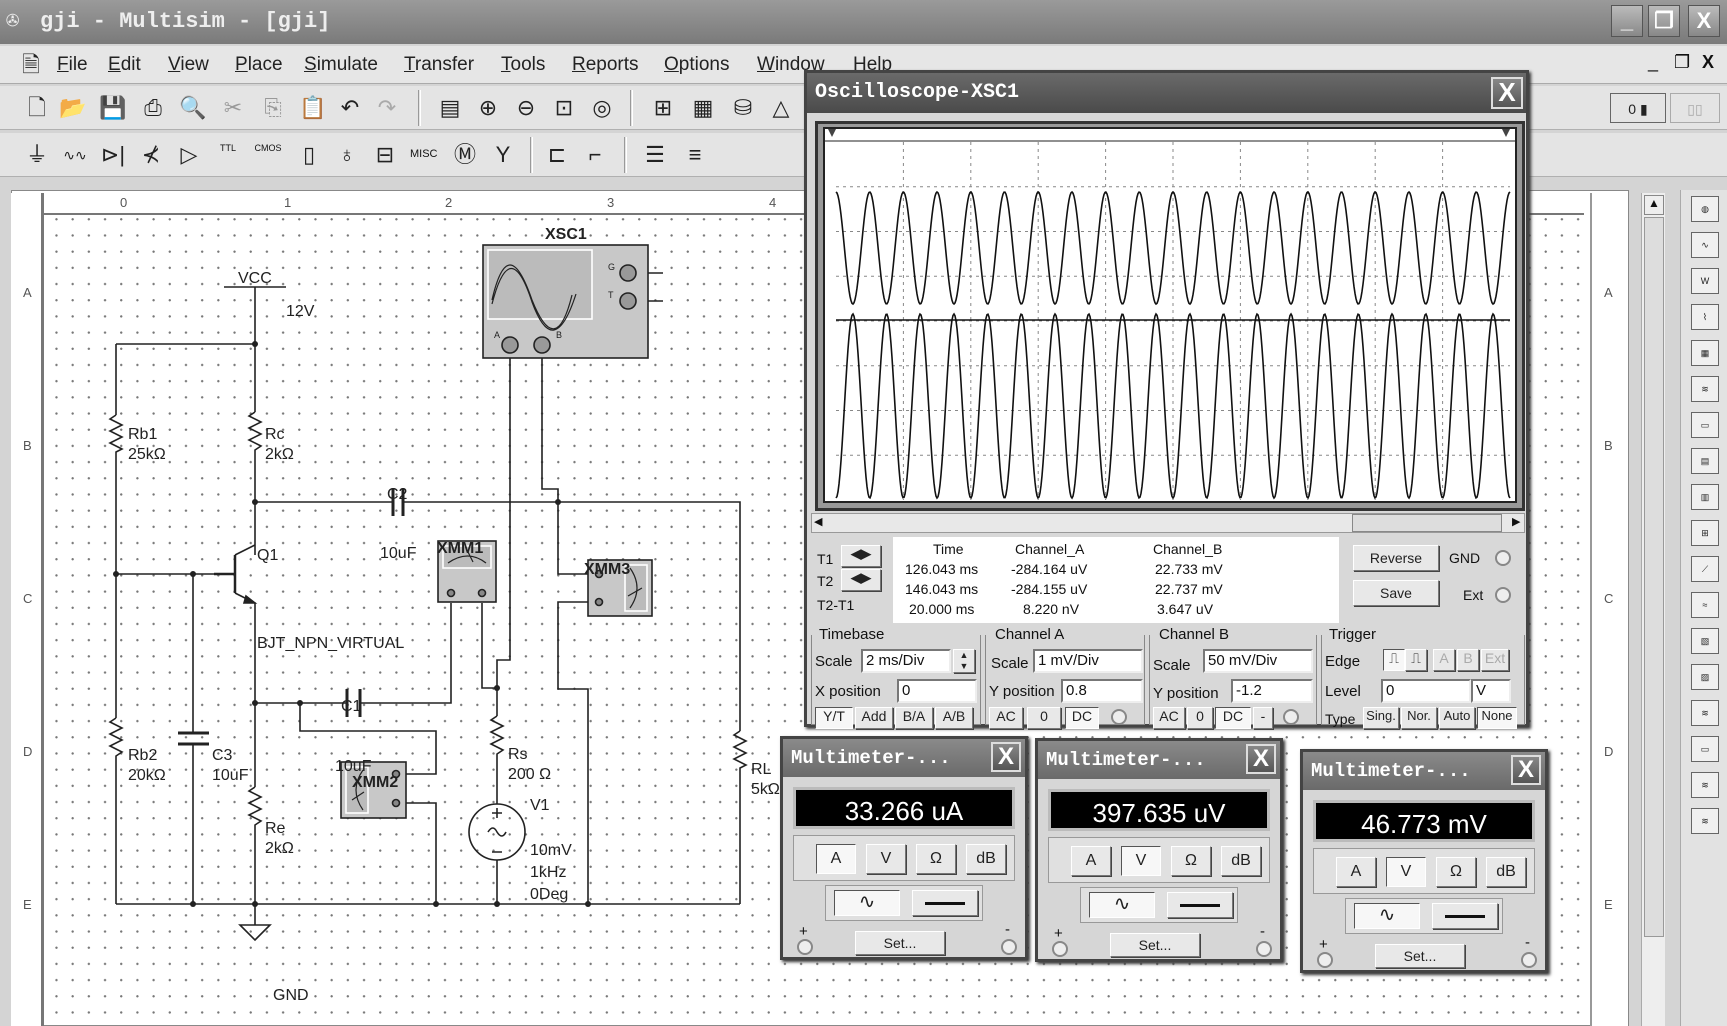  What do you see at coordinates (1627, 21) in the screenshot?
I see `minimize-button: _` at bounding box center [1627, 21].